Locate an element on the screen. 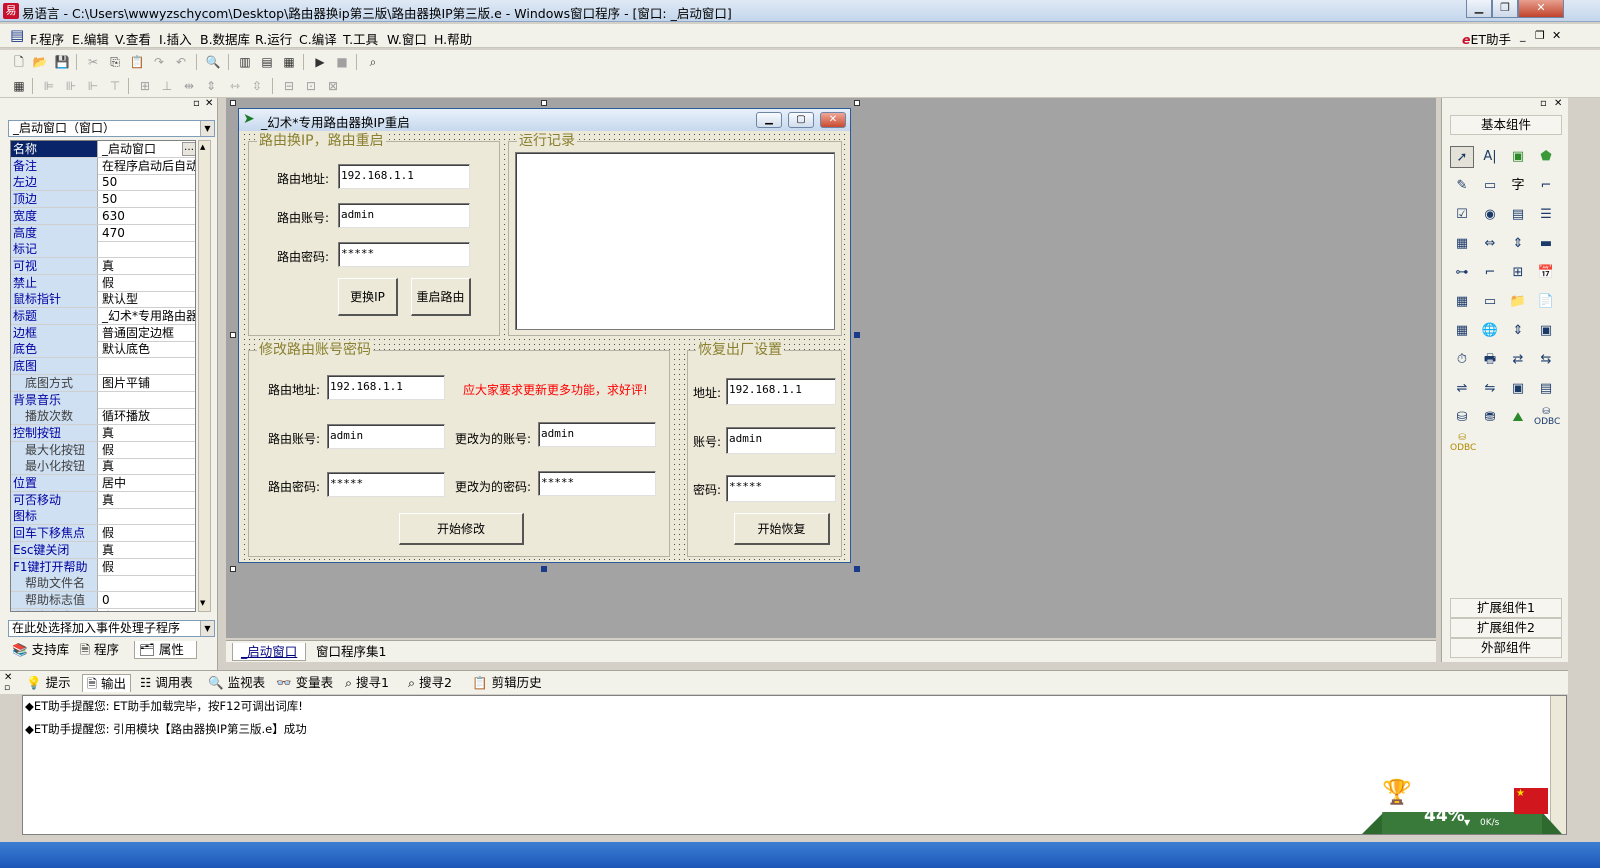 The height and width of the screenshot is (868, 1600). tab-search-1: ⌕ 搜寻1 is located at coordinates (367, 683).